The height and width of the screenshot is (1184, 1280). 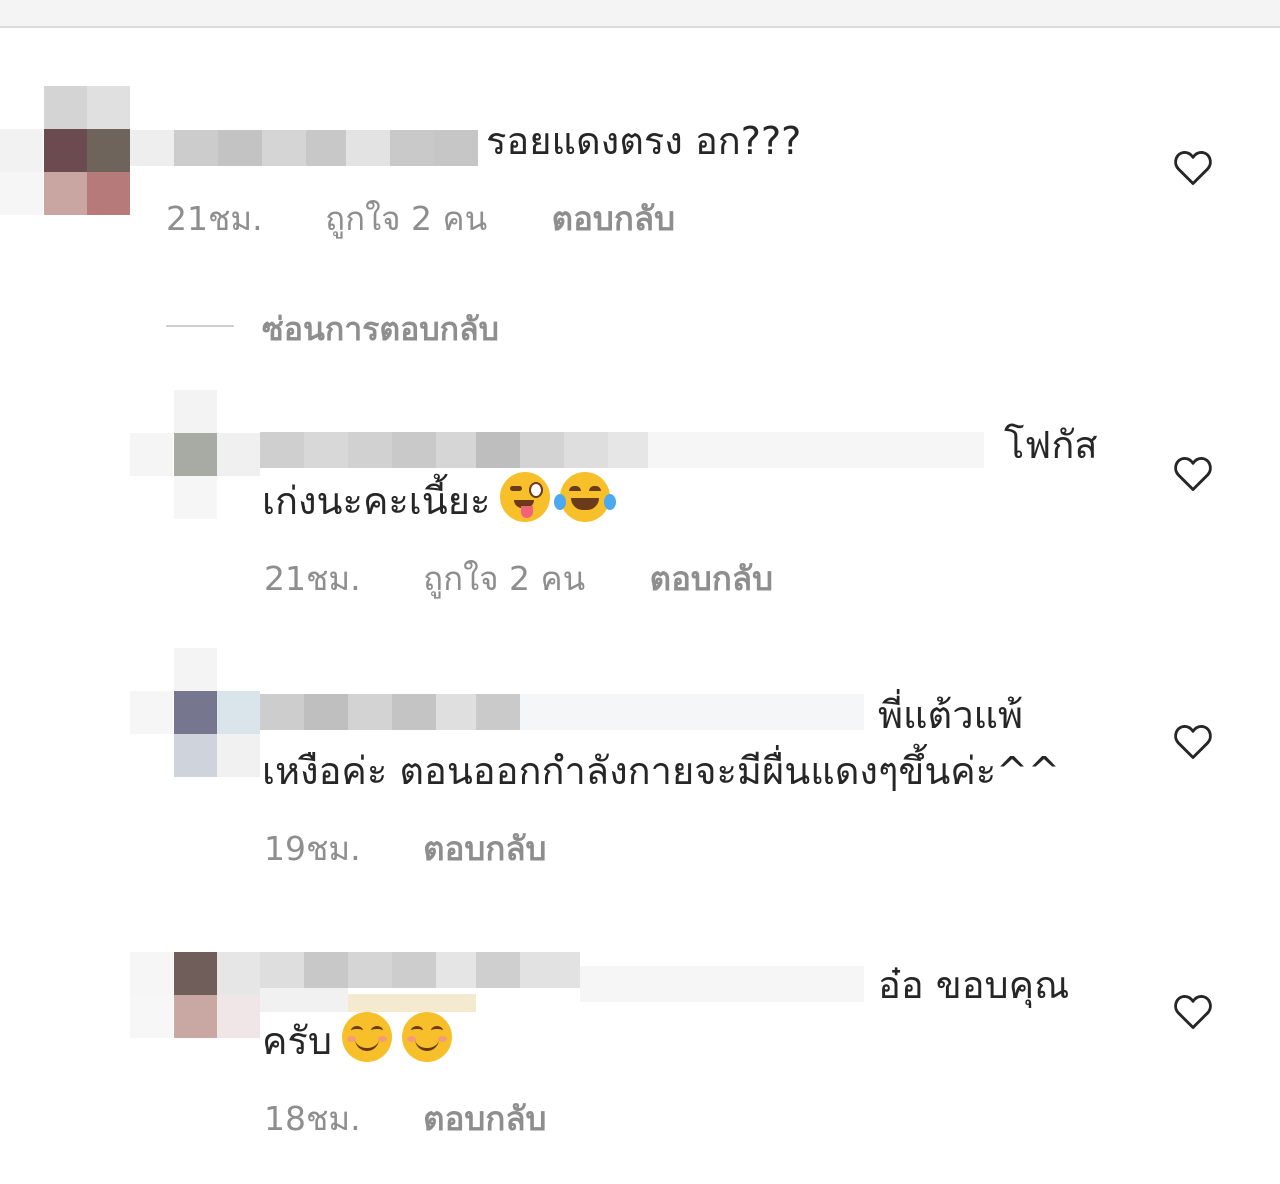 I want to click on reply-text-line2: เก่งนะคะเนี้ยะ, so click(x=439, y=501).